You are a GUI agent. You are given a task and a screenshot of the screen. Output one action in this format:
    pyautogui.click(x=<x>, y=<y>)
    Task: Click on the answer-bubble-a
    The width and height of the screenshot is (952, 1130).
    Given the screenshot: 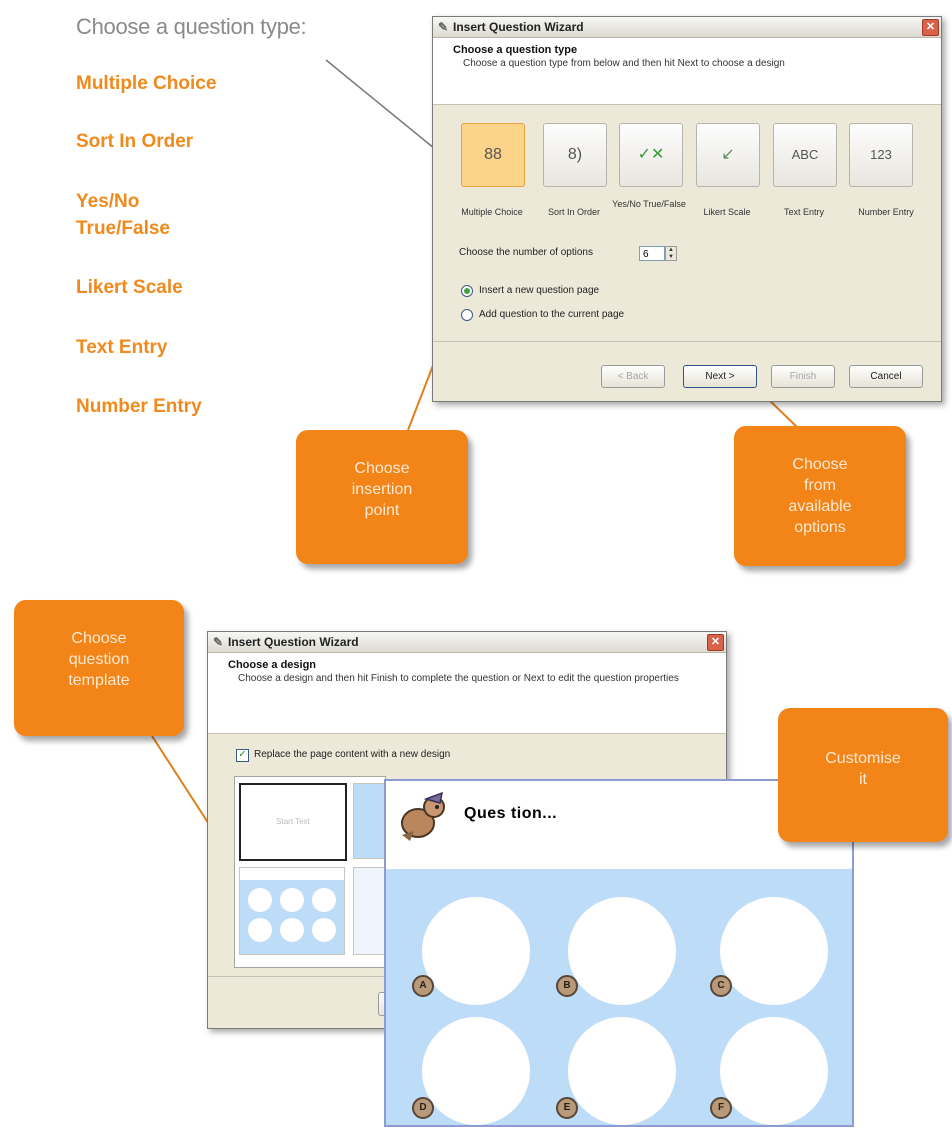 What is the action you would take?
    pyautogui.click(x=476, y=951)
    